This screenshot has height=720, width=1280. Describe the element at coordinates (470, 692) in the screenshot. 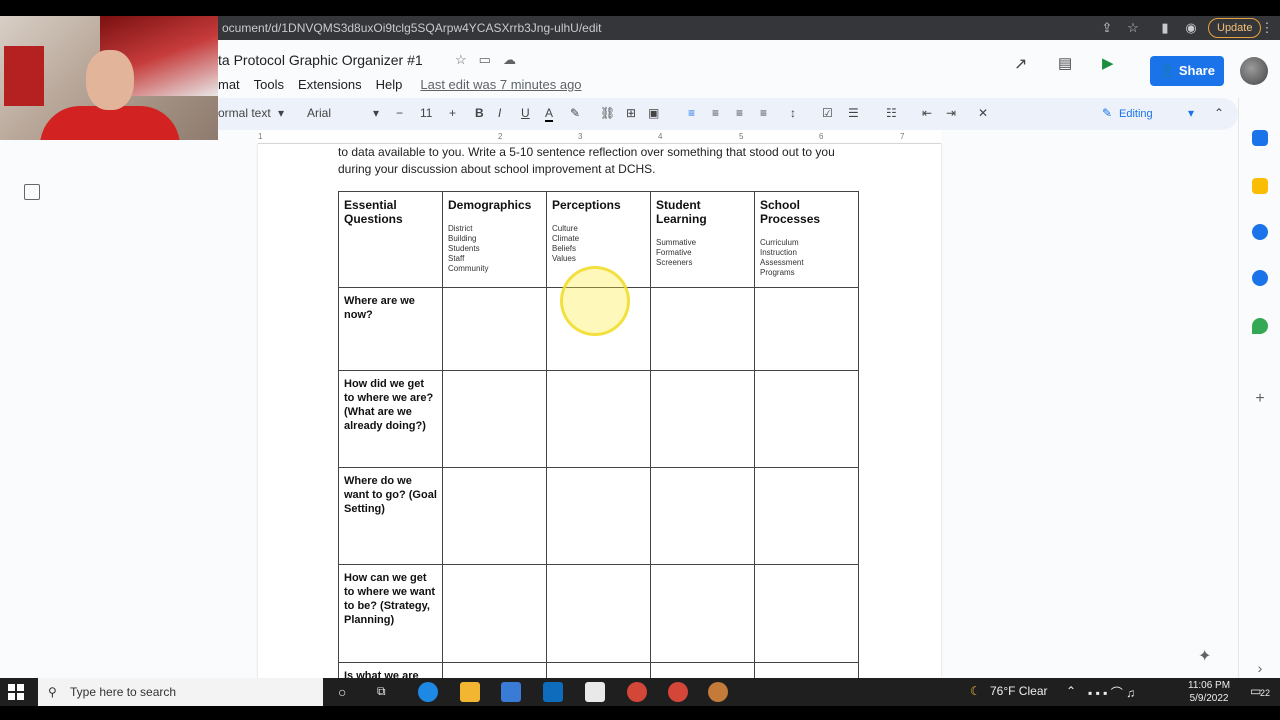

I see `file-explorer-icon` at that location.